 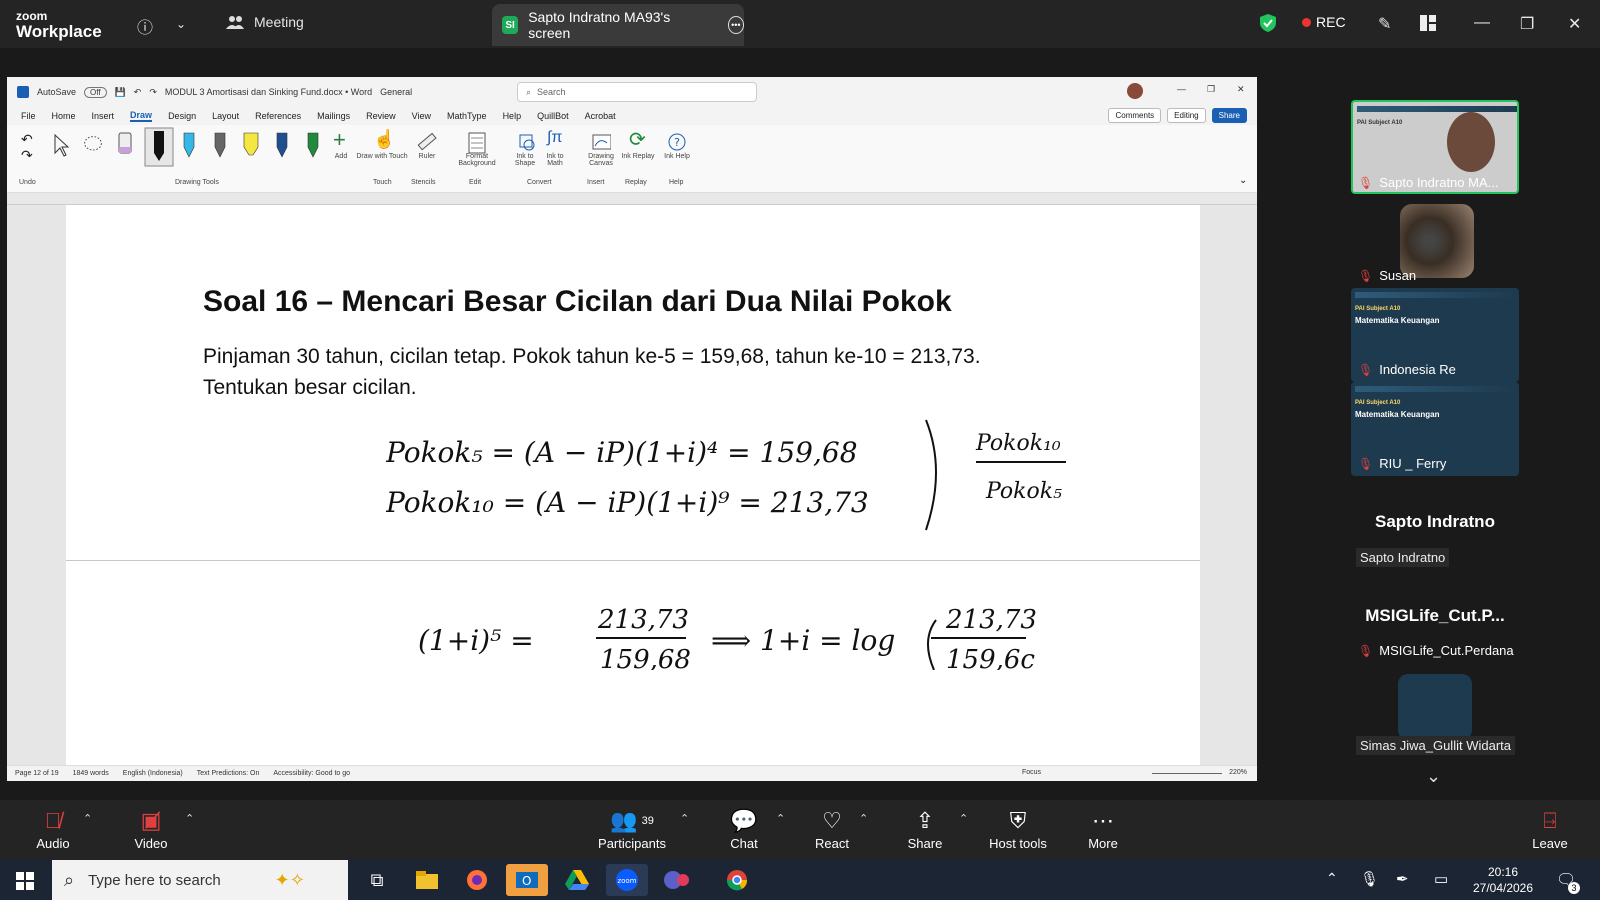 I want to click on annotate-pen-icon: ✎, so click(x=1384, y=24).